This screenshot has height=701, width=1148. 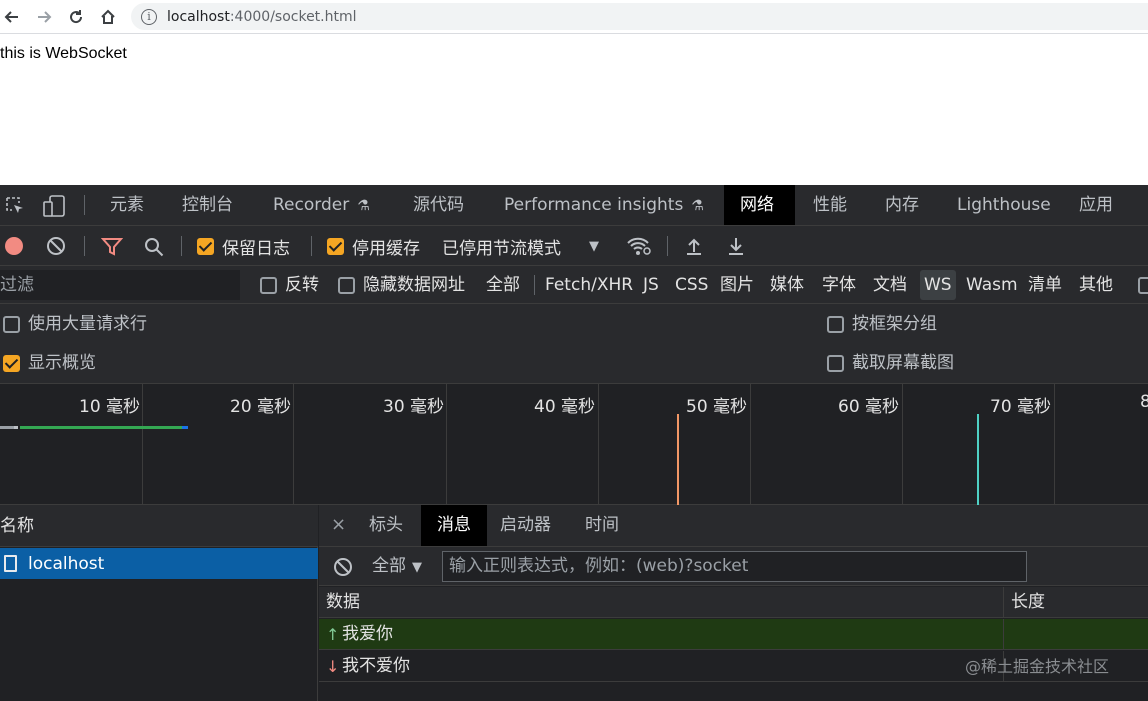 What do you see at coordinates (1028, 602) in the screenshot?
I see `column-header-length: 长度` at bounding box center [1028, 602].